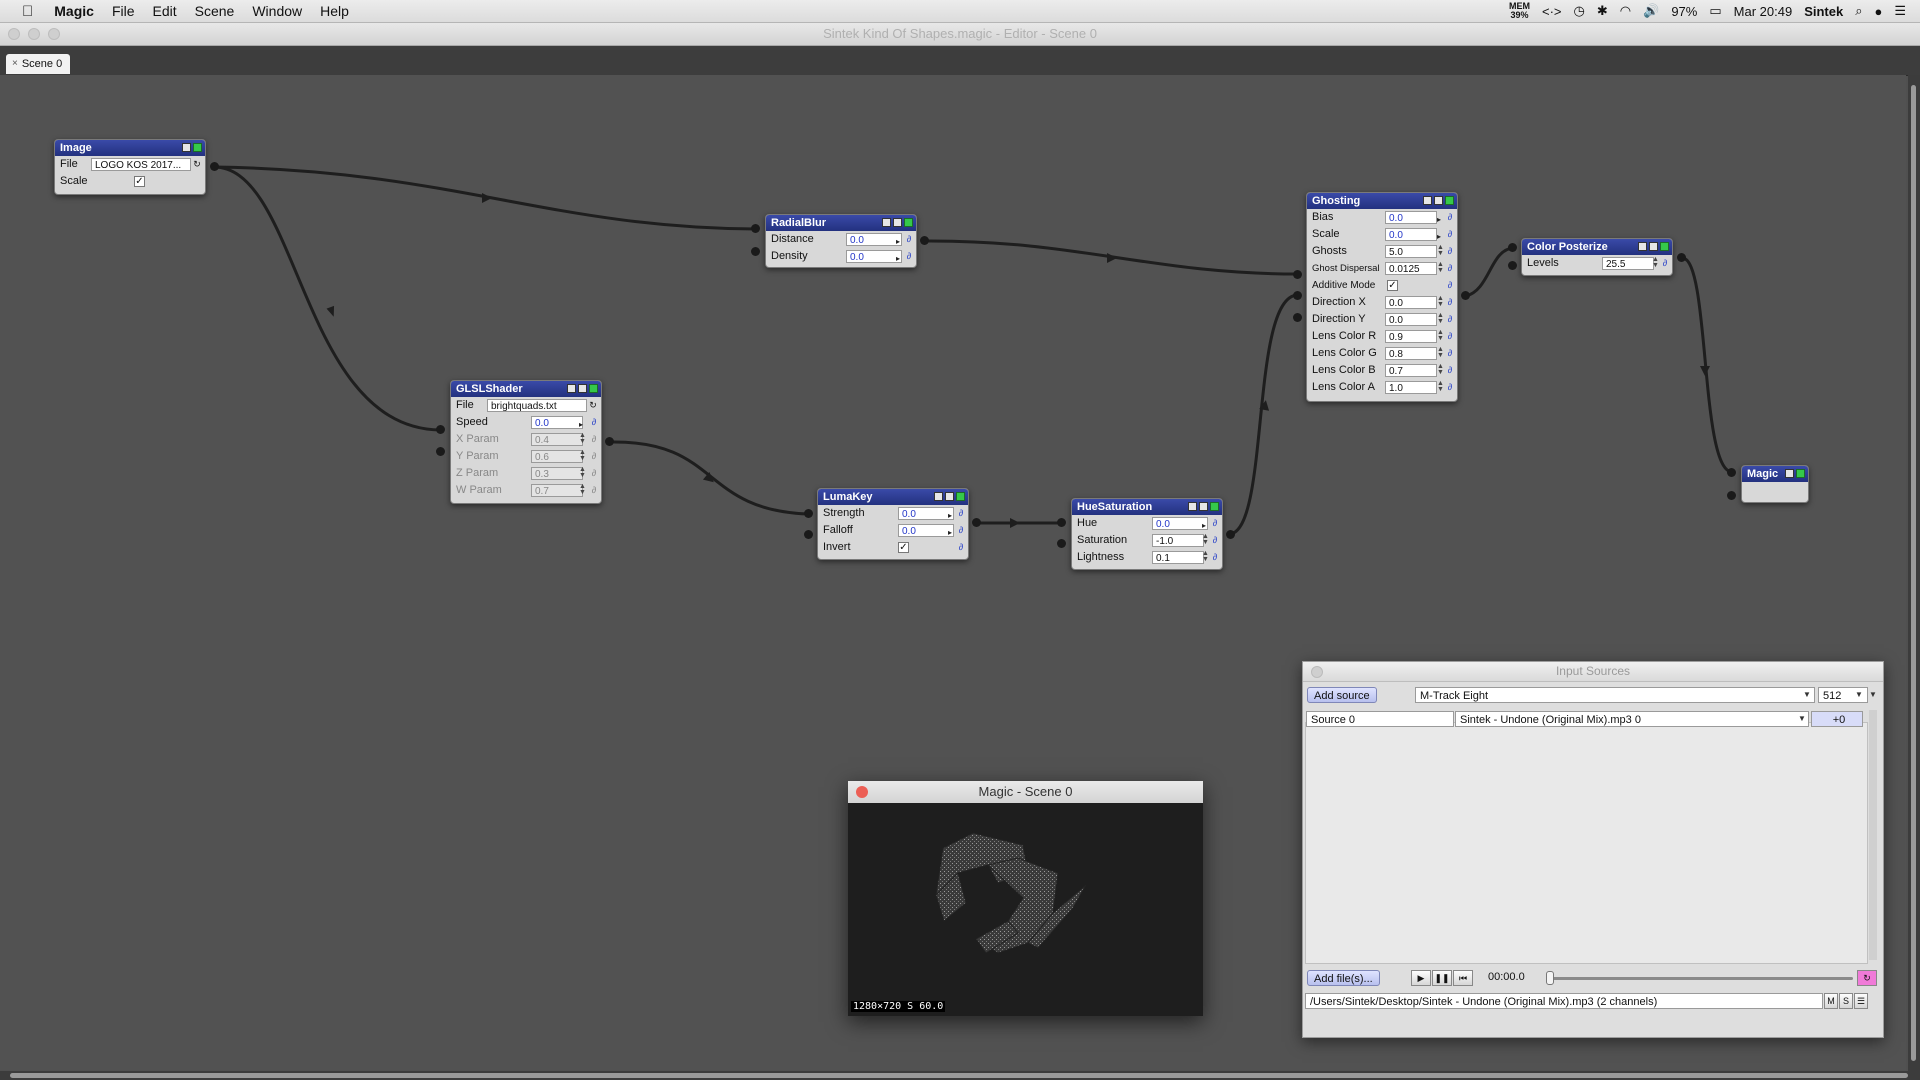 Image resolution: width=1920 pixels, height=1080 pixels. Describe the element at coordinates (1342, 695) in the screenshot. I see `add-source-button: Add source` at that location.